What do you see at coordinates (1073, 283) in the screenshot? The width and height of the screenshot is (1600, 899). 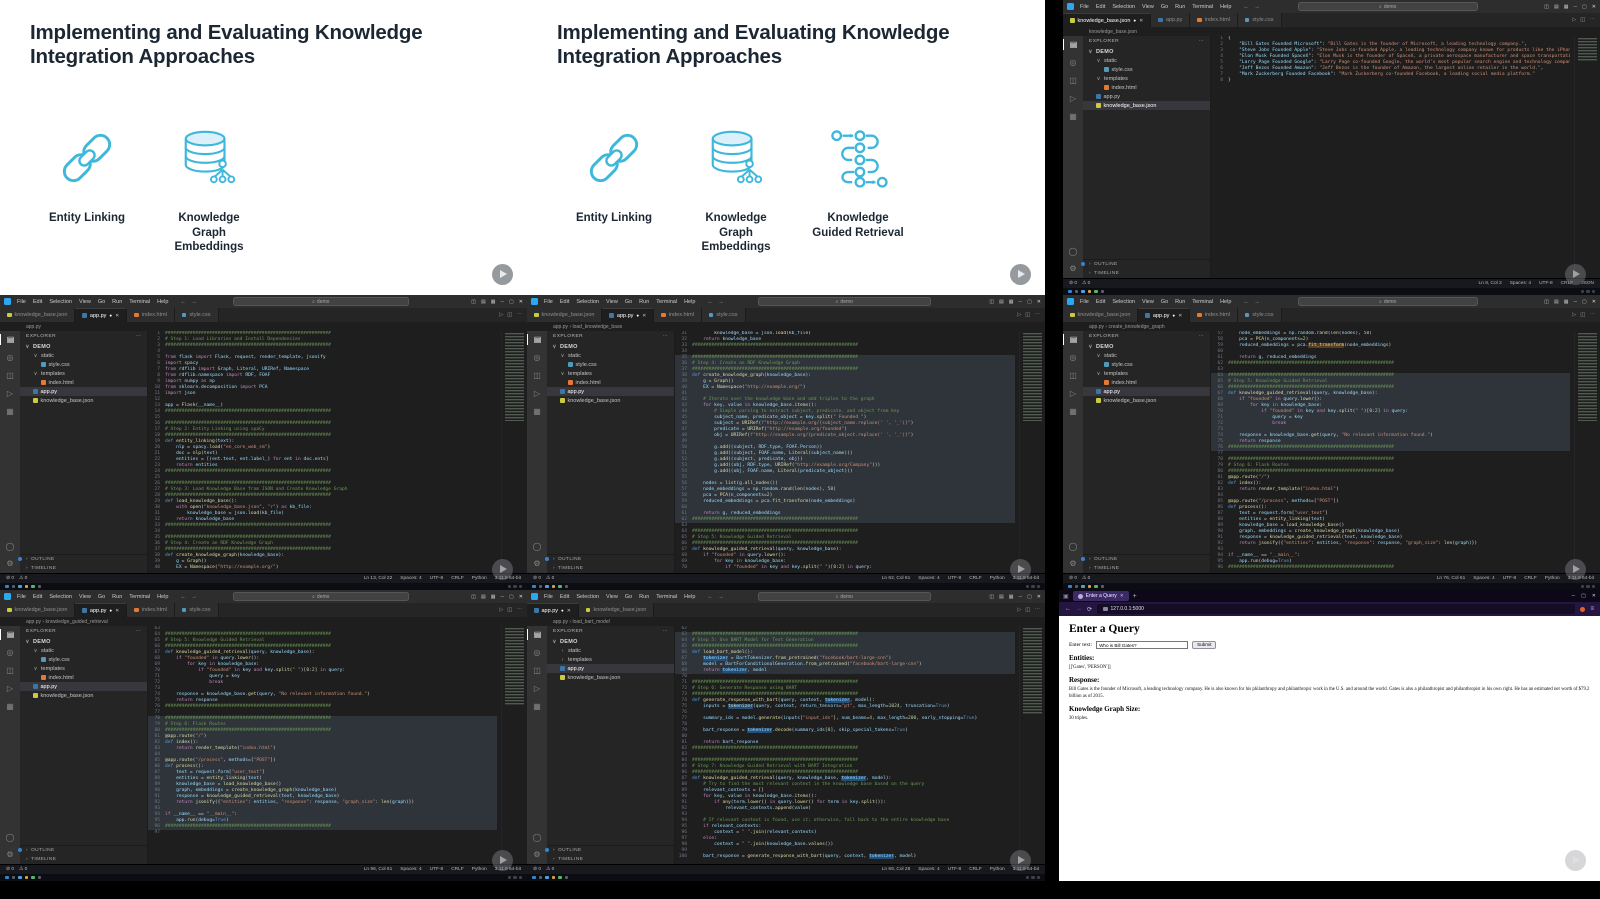 I see `errors-status: ⊘ 0` at bounding box center [1073, 283].